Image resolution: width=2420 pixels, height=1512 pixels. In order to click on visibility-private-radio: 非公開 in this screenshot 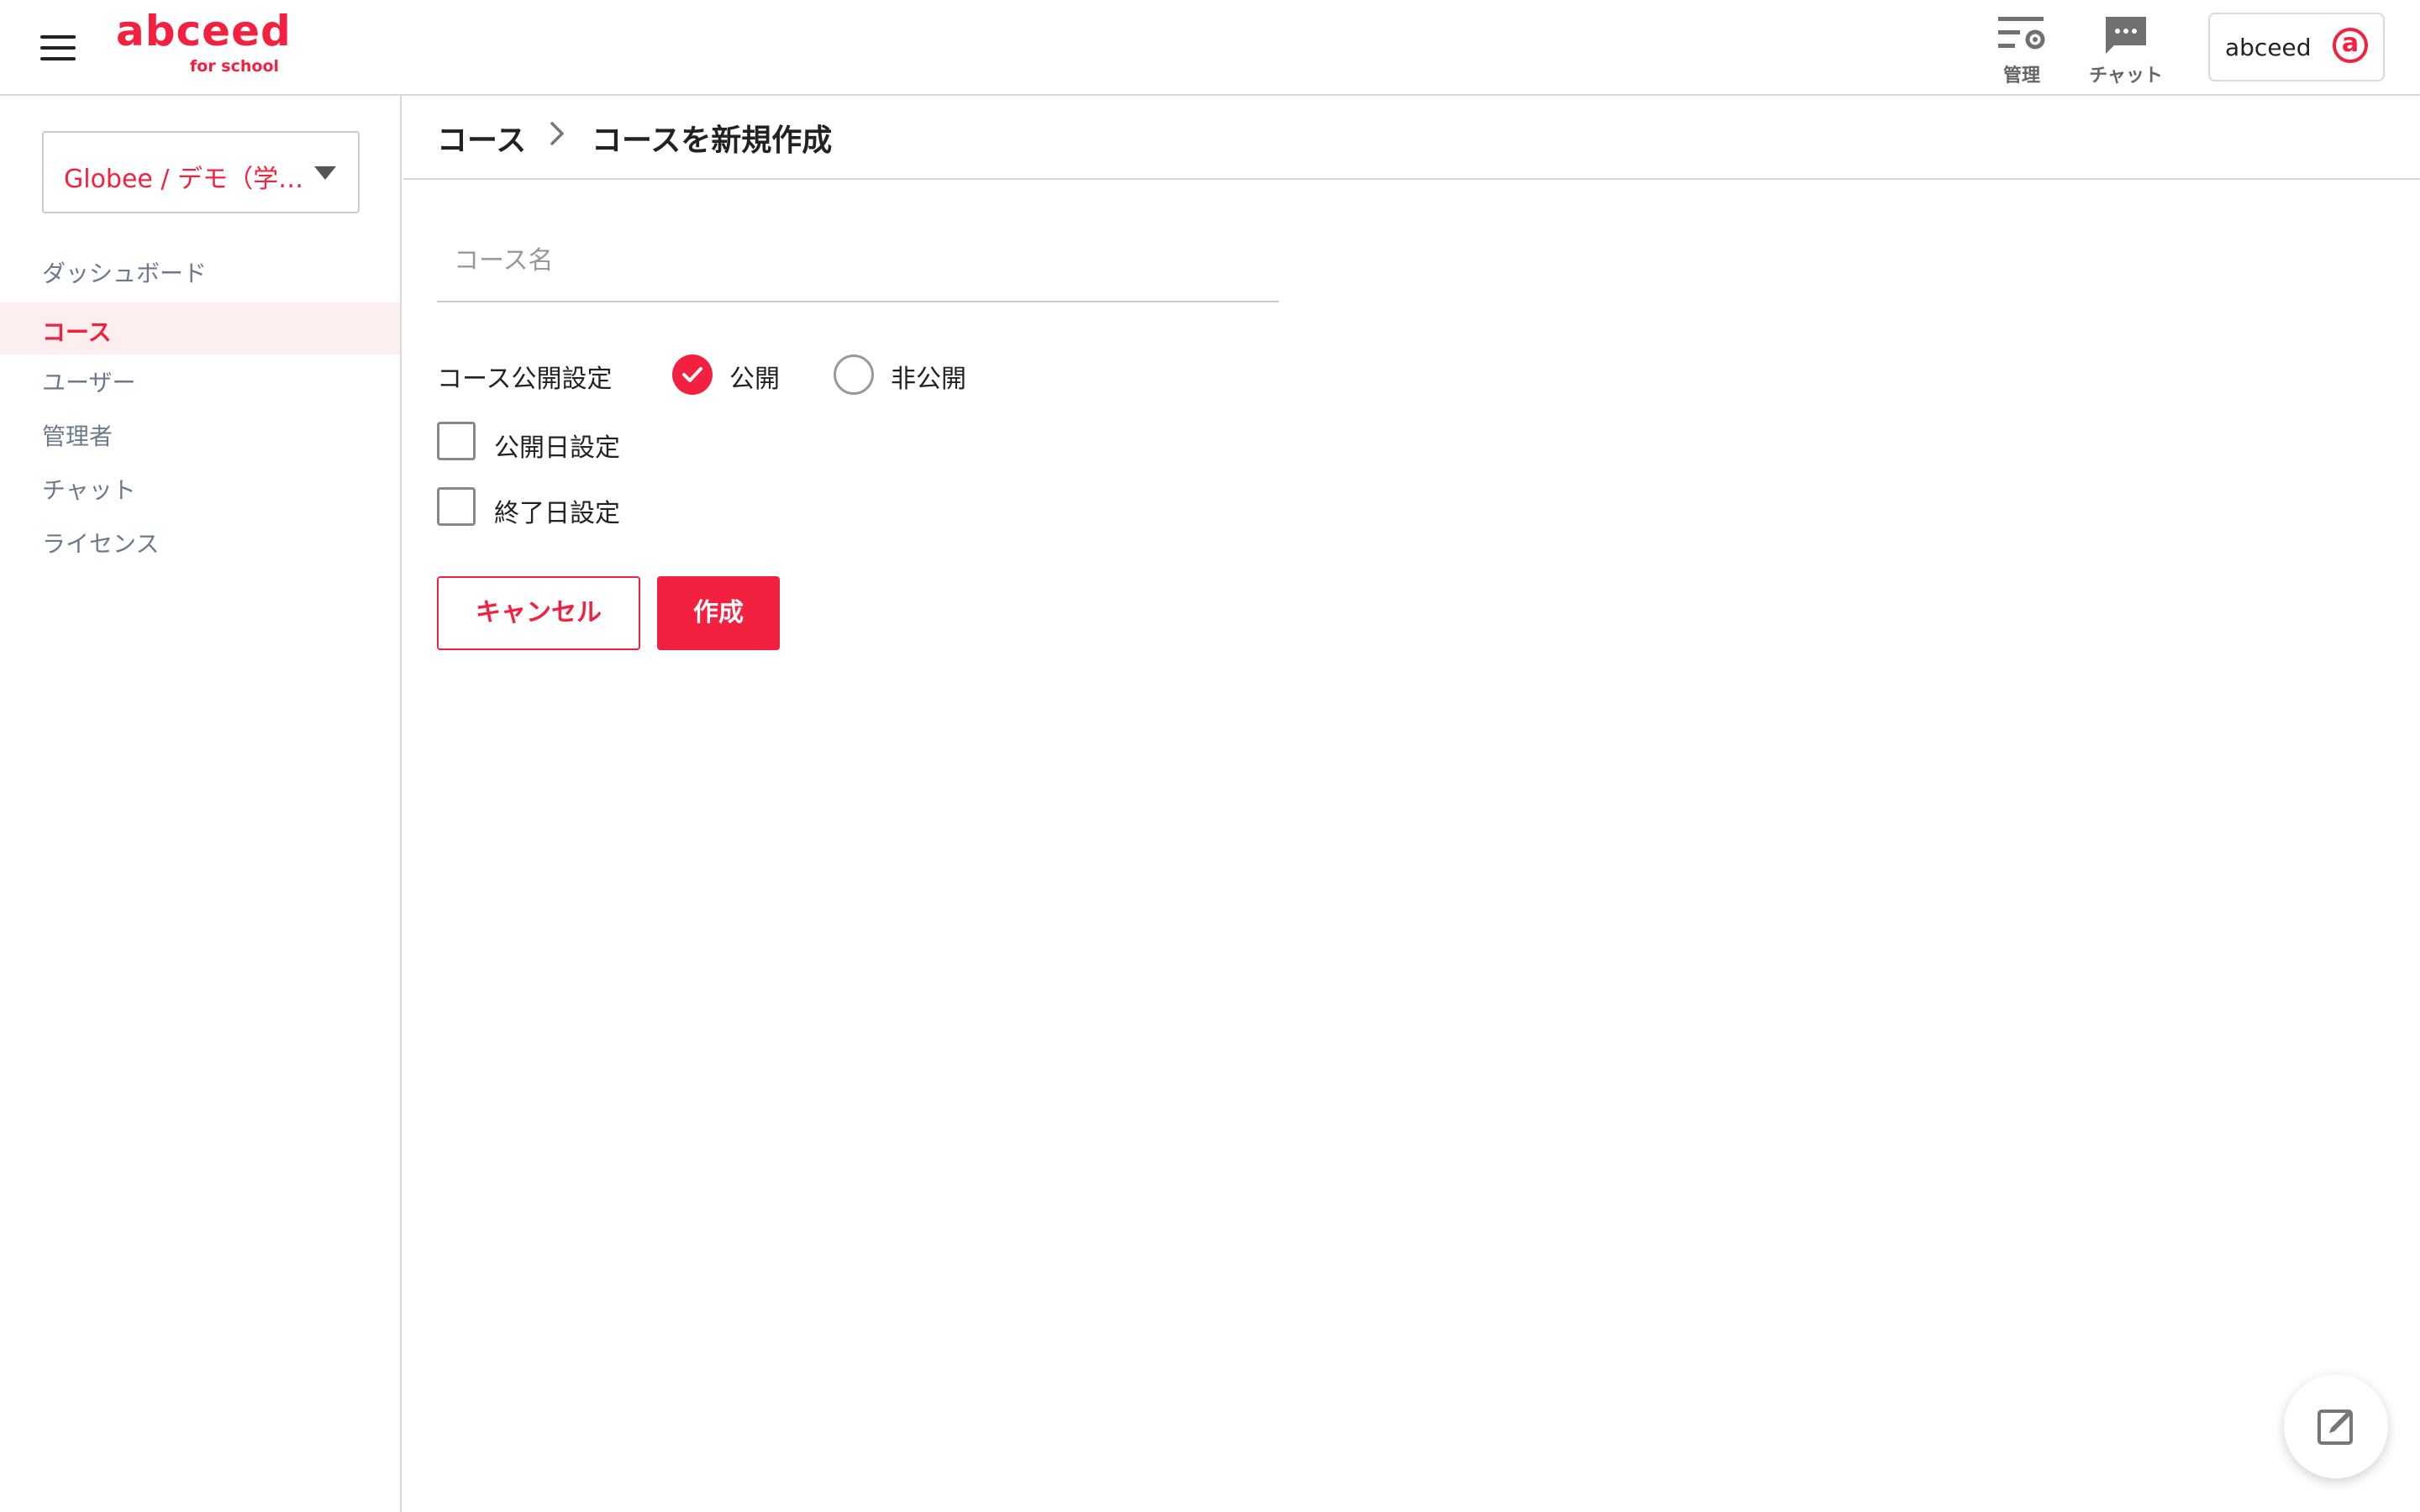, I will do `click(909, 374)`.